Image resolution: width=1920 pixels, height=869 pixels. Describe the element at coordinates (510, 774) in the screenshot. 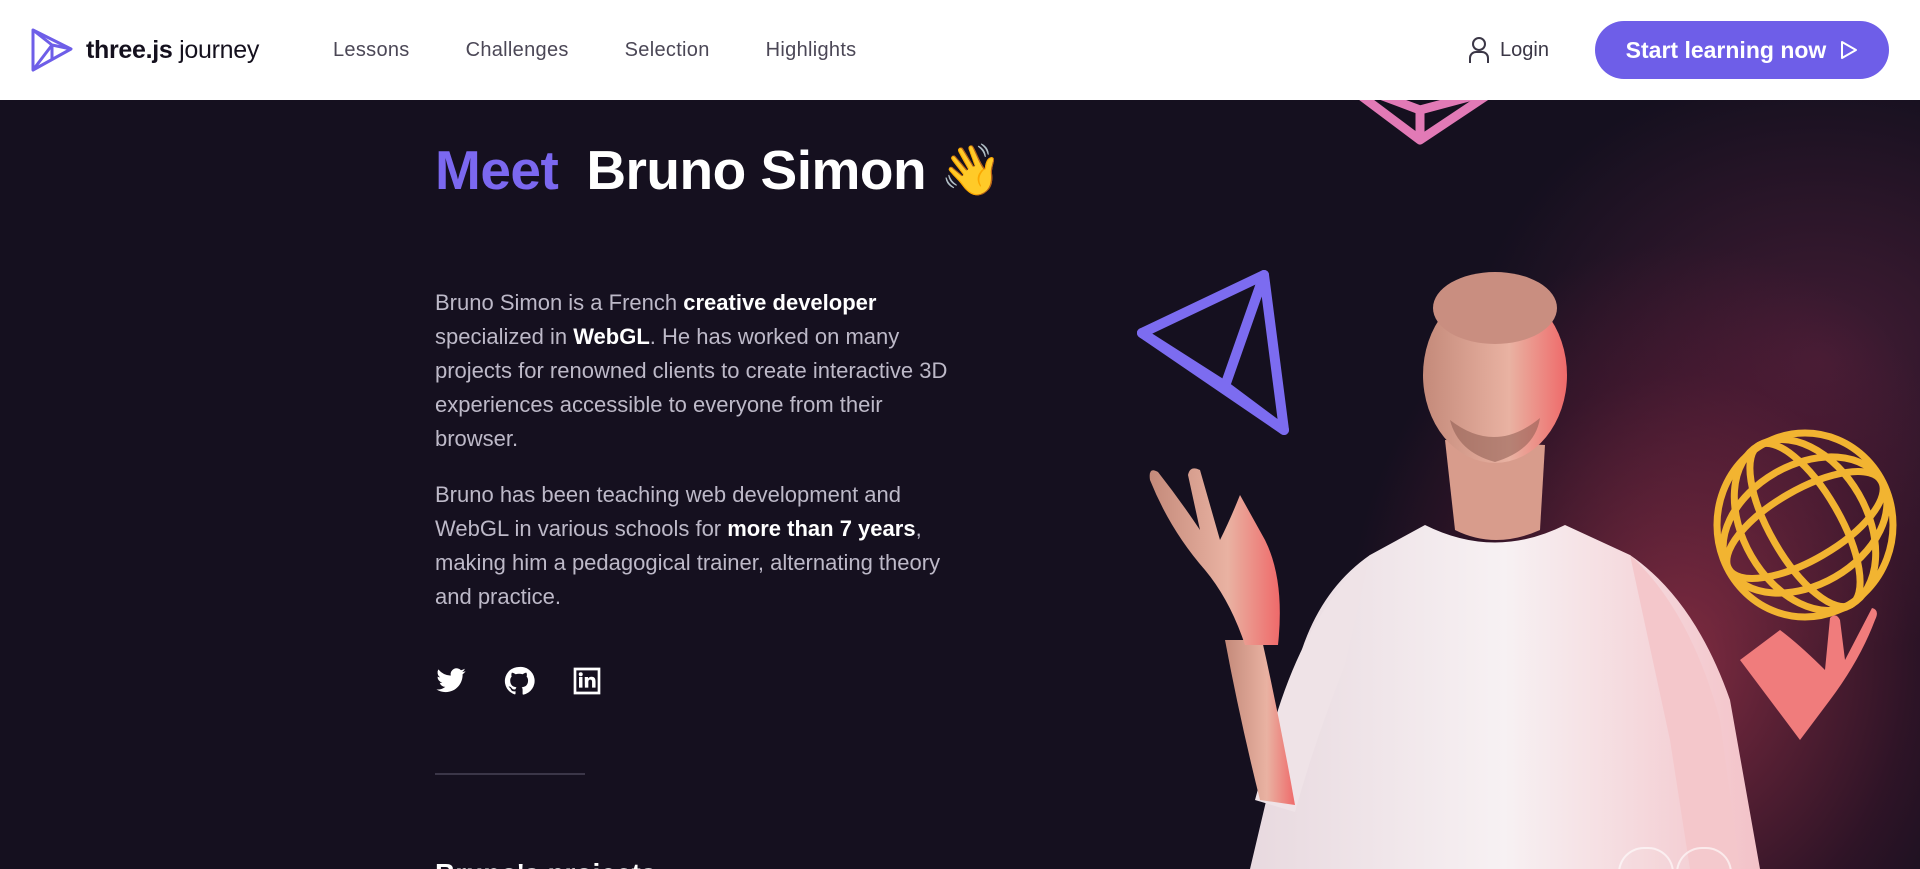

I see `section-divider` at that location.